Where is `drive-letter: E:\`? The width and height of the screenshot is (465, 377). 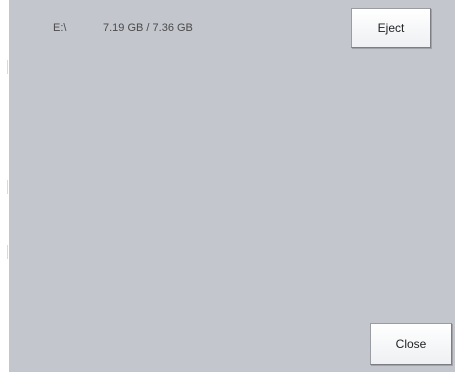
drive-letter: E:\ is located at coordinates (60, 28).